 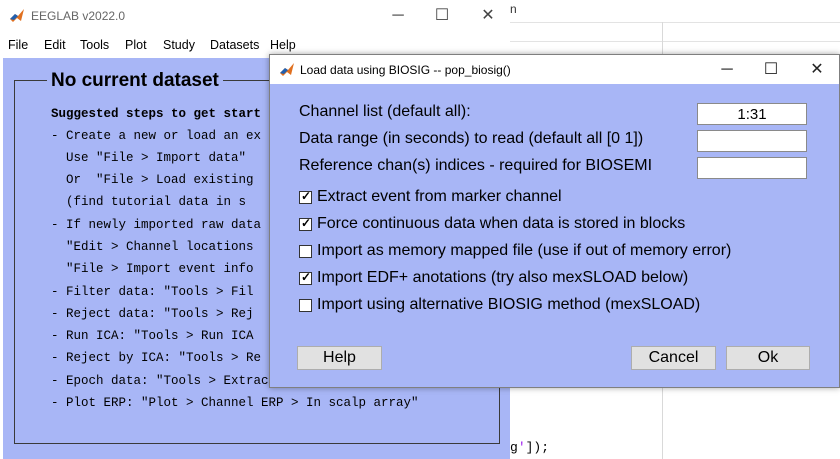 I want to click on step-line: "Edit > Channel locations, so click(x=152, y=247).